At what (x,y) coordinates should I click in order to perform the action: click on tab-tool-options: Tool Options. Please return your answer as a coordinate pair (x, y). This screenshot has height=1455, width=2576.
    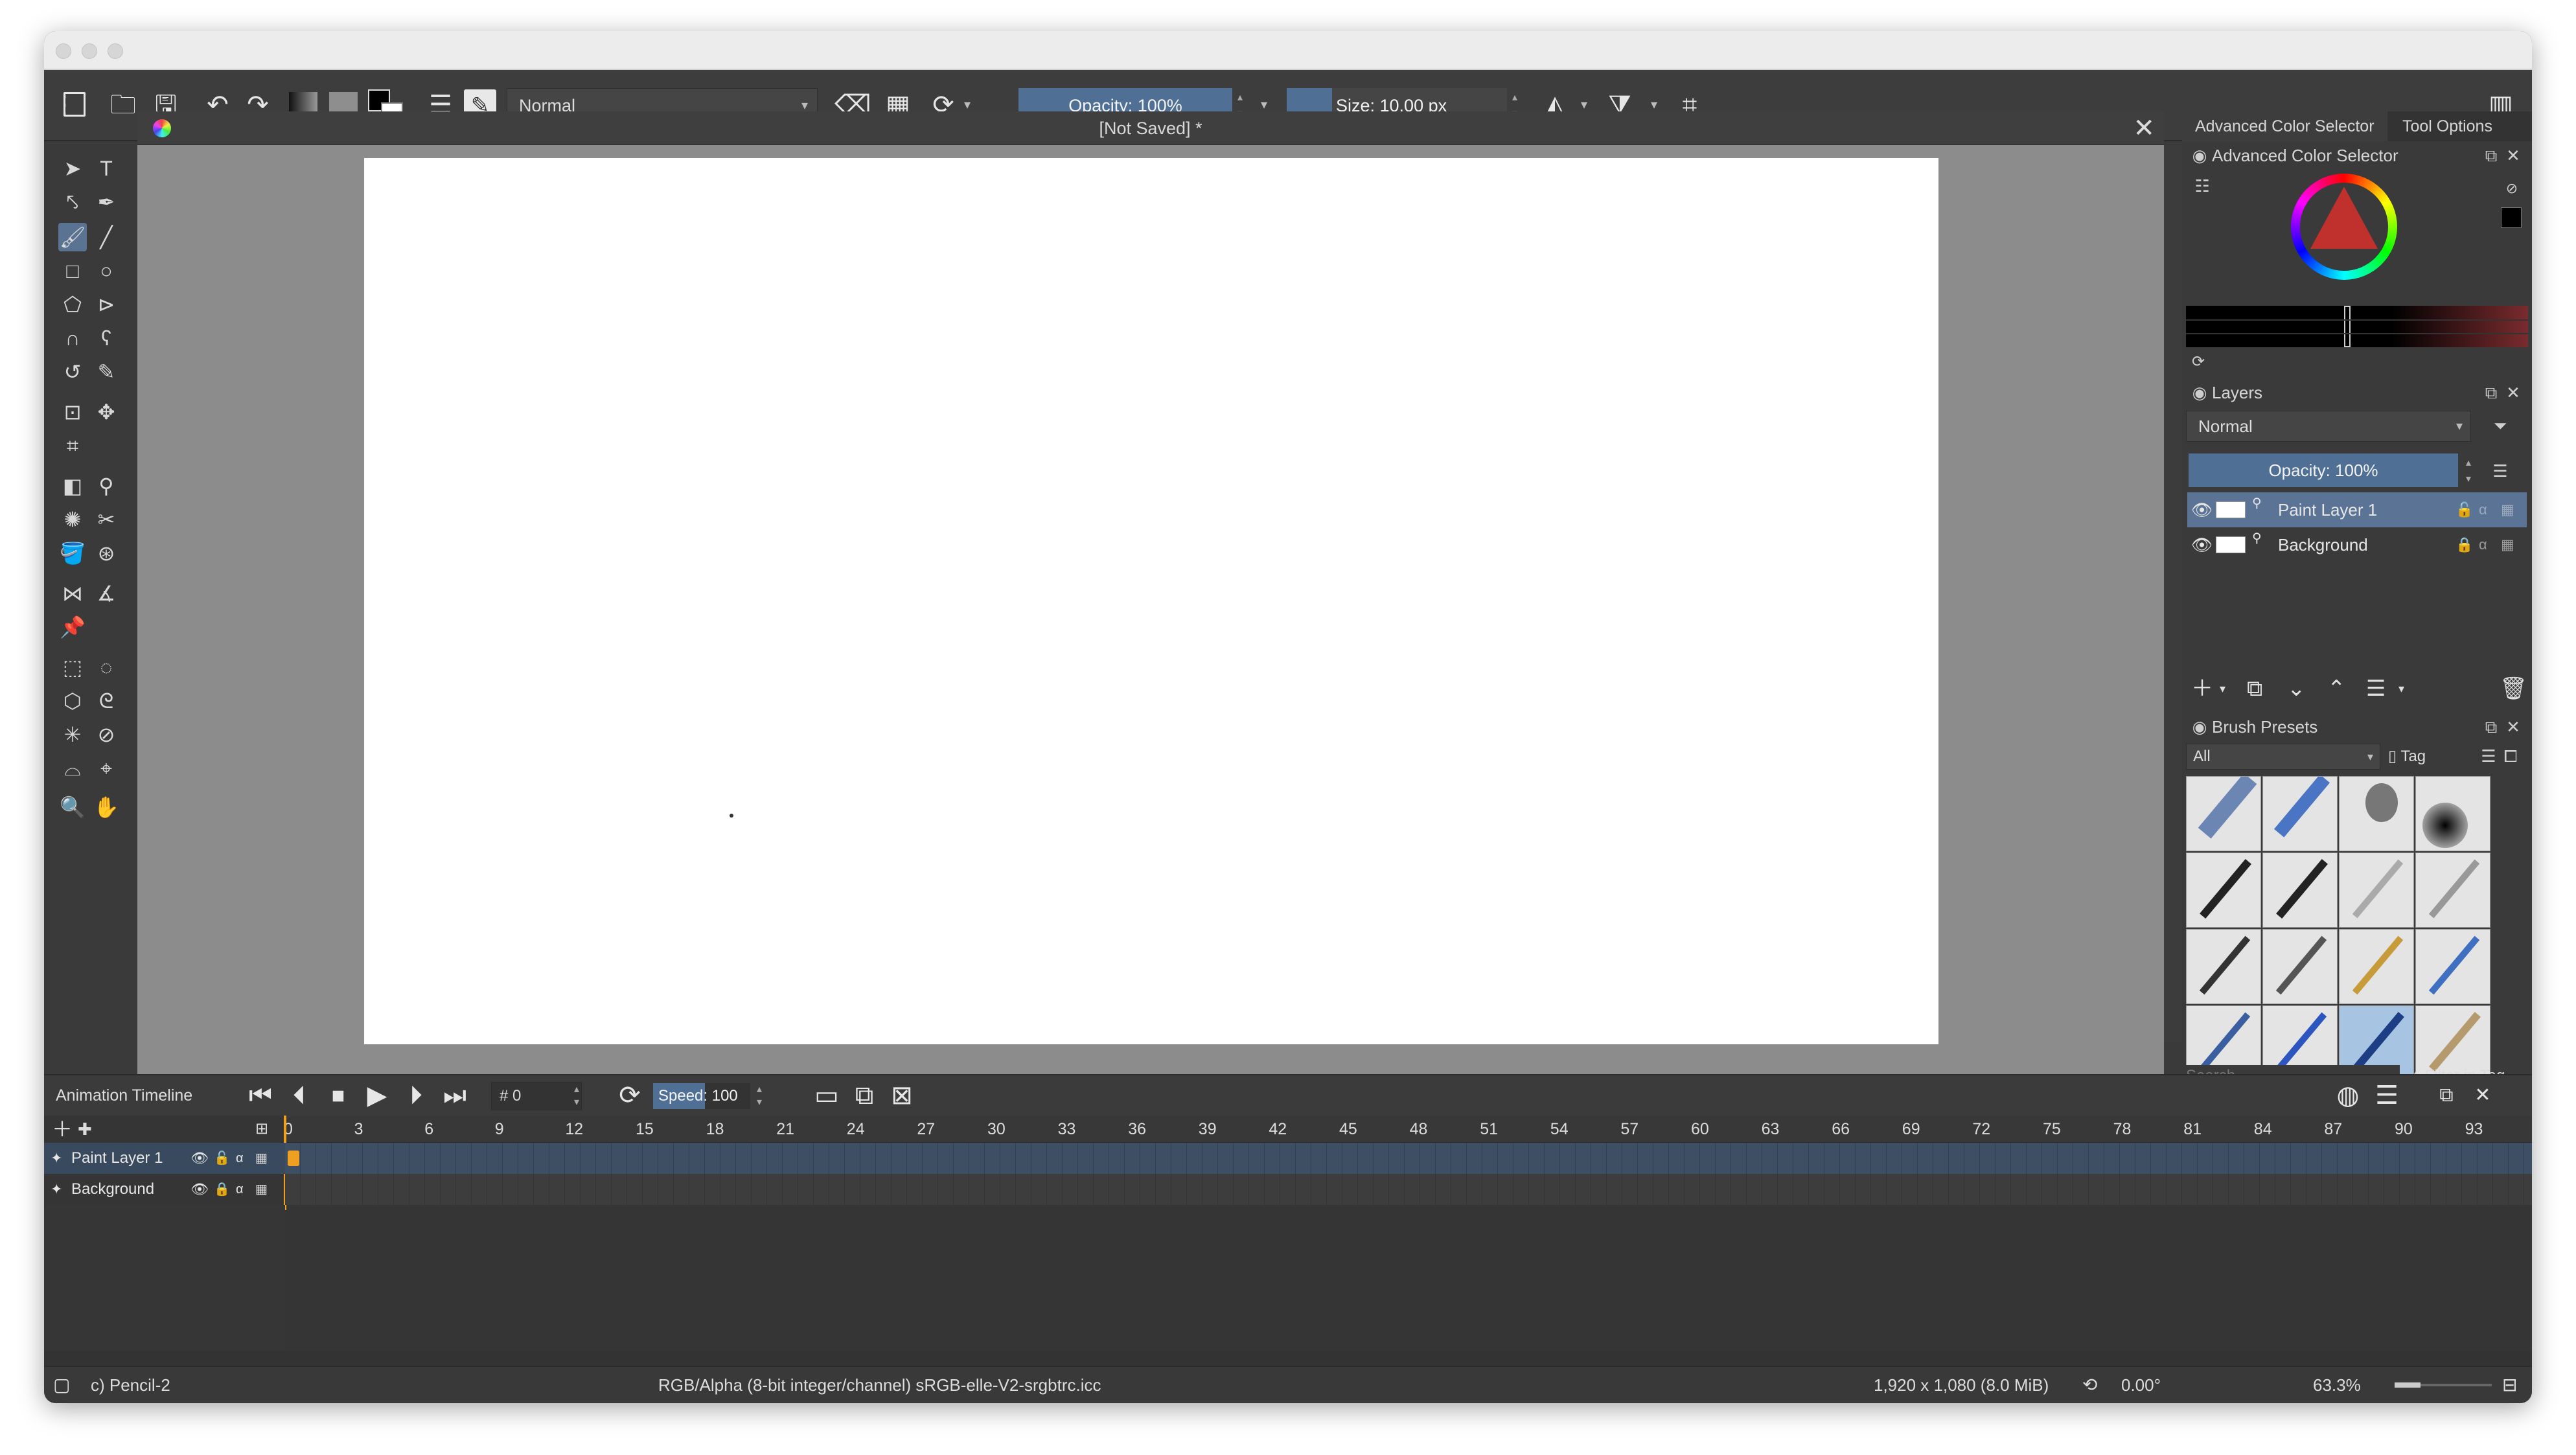
    Looking at the image, I should click on (2447, 126).